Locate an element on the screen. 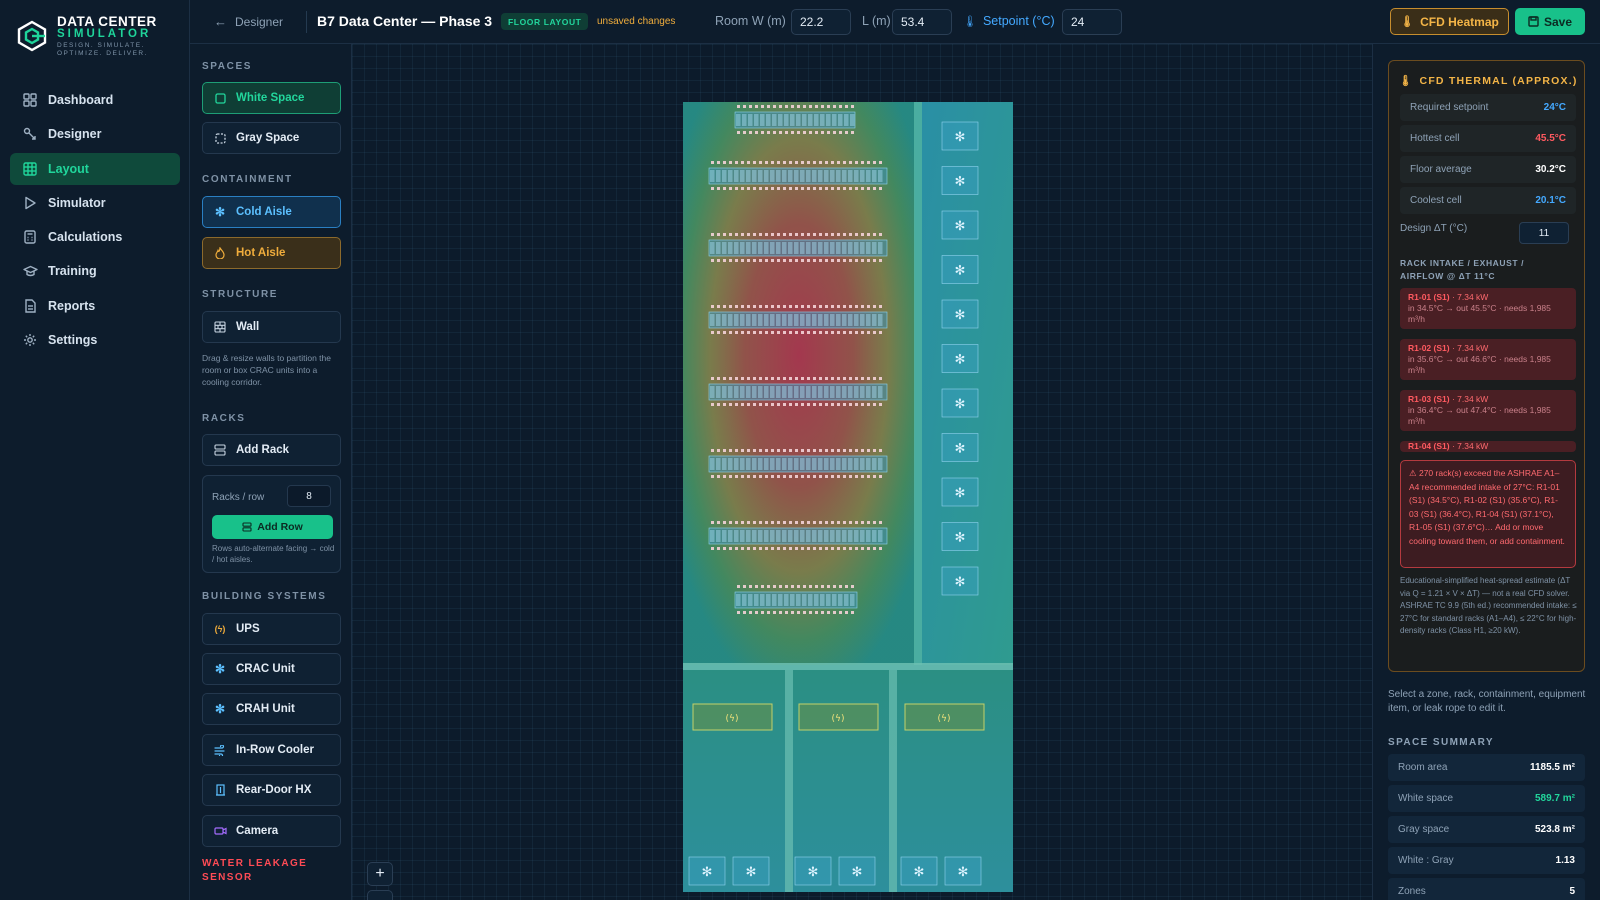  zoom-in-button: + is located at coordinates (380, 874).